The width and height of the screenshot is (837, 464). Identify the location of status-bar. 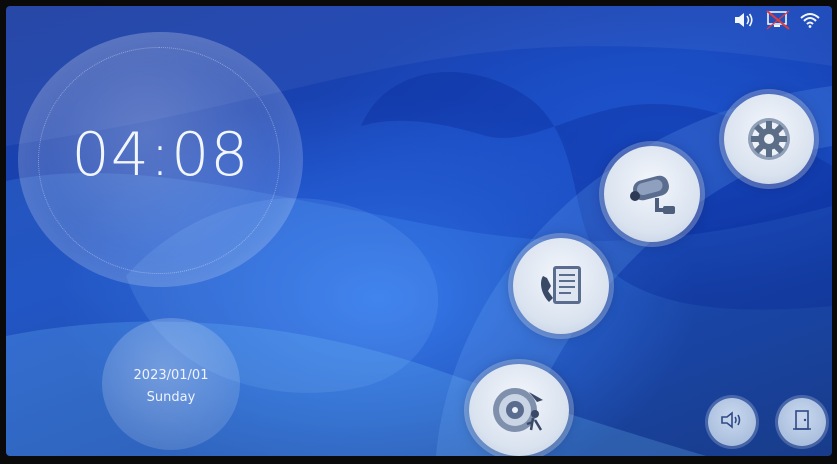
(777, 20).